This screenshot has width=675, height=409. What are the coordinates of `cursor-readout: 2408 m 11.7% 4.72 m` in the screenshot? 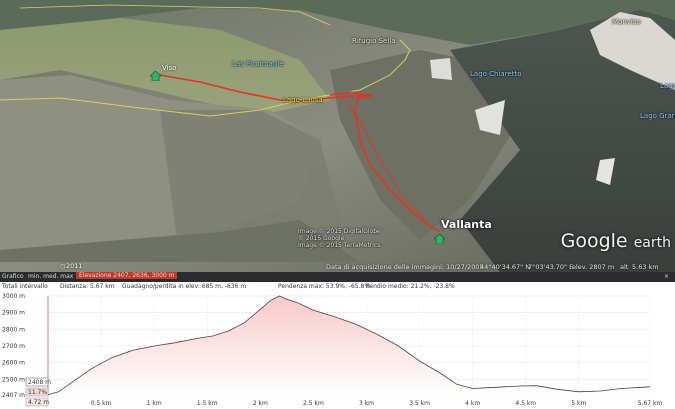 It's located at (38, 392).